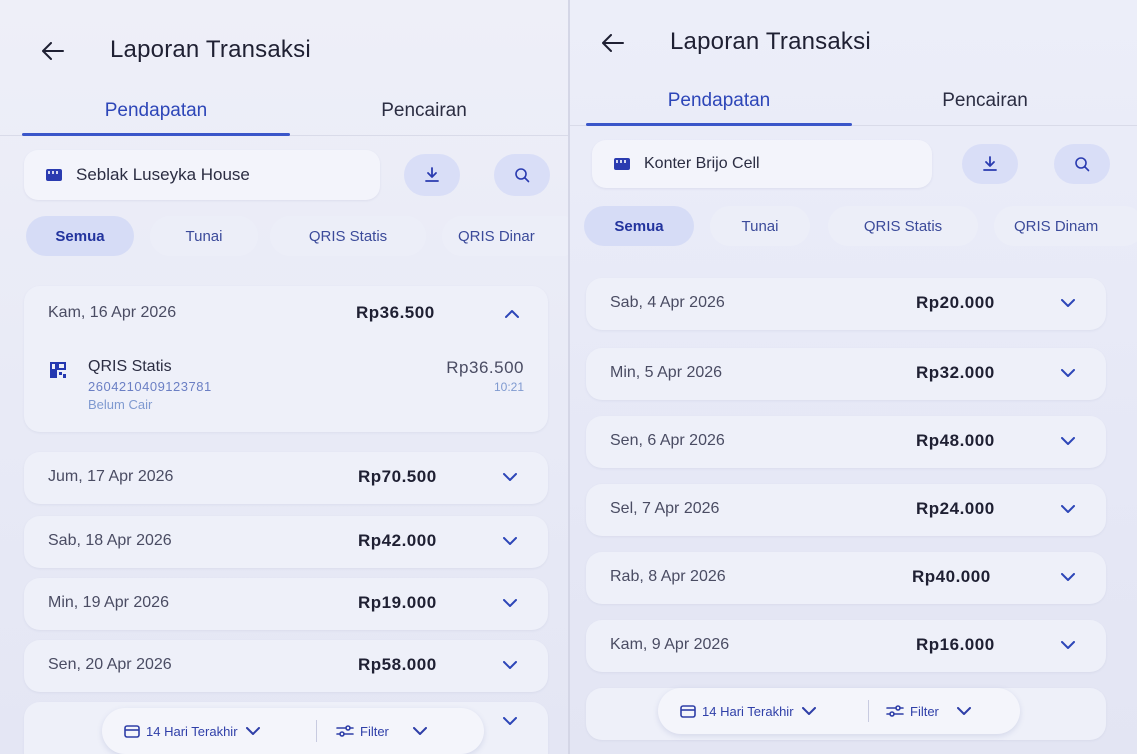 The height and width of the screenshot is (754, 1137). I want to click on merchant-selector: Seblak Luseyka House, so click(202, 175).